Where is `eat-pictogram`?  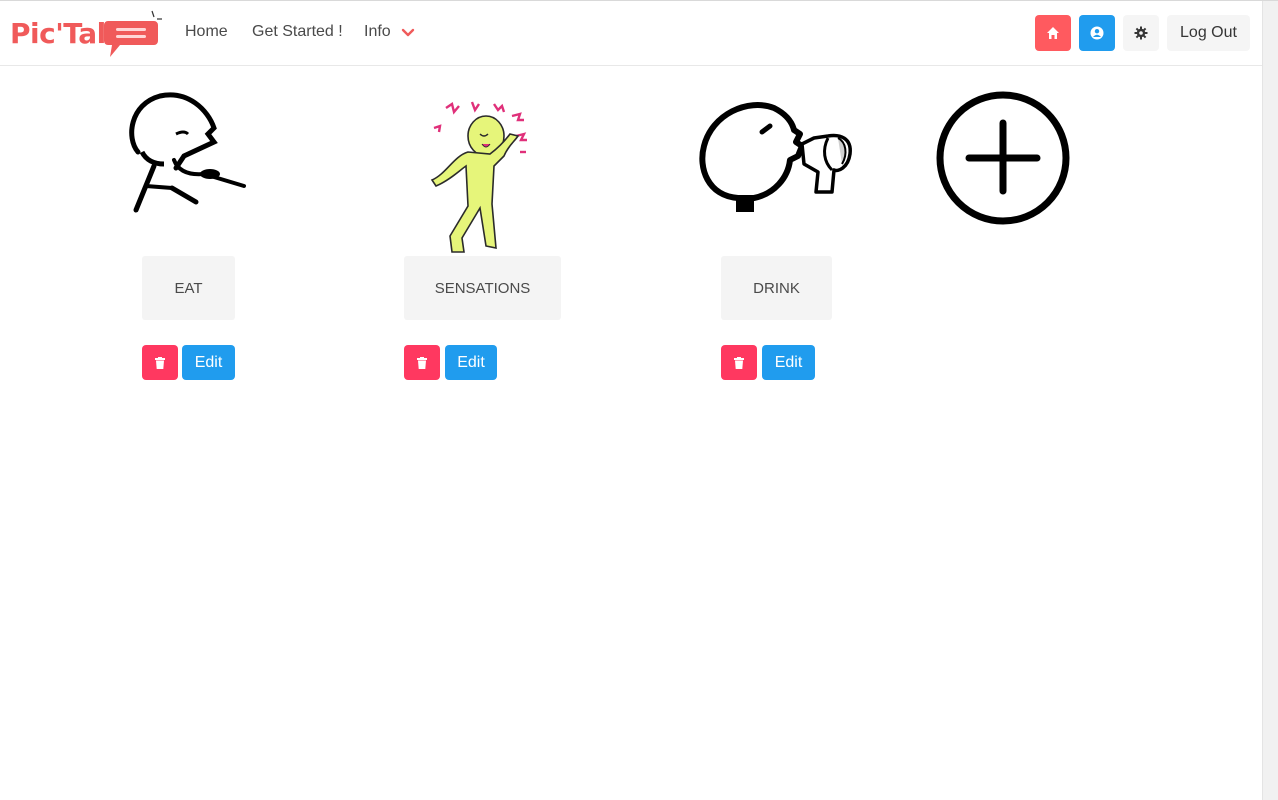 eat-pictogram is located at coordinates (189, 153).